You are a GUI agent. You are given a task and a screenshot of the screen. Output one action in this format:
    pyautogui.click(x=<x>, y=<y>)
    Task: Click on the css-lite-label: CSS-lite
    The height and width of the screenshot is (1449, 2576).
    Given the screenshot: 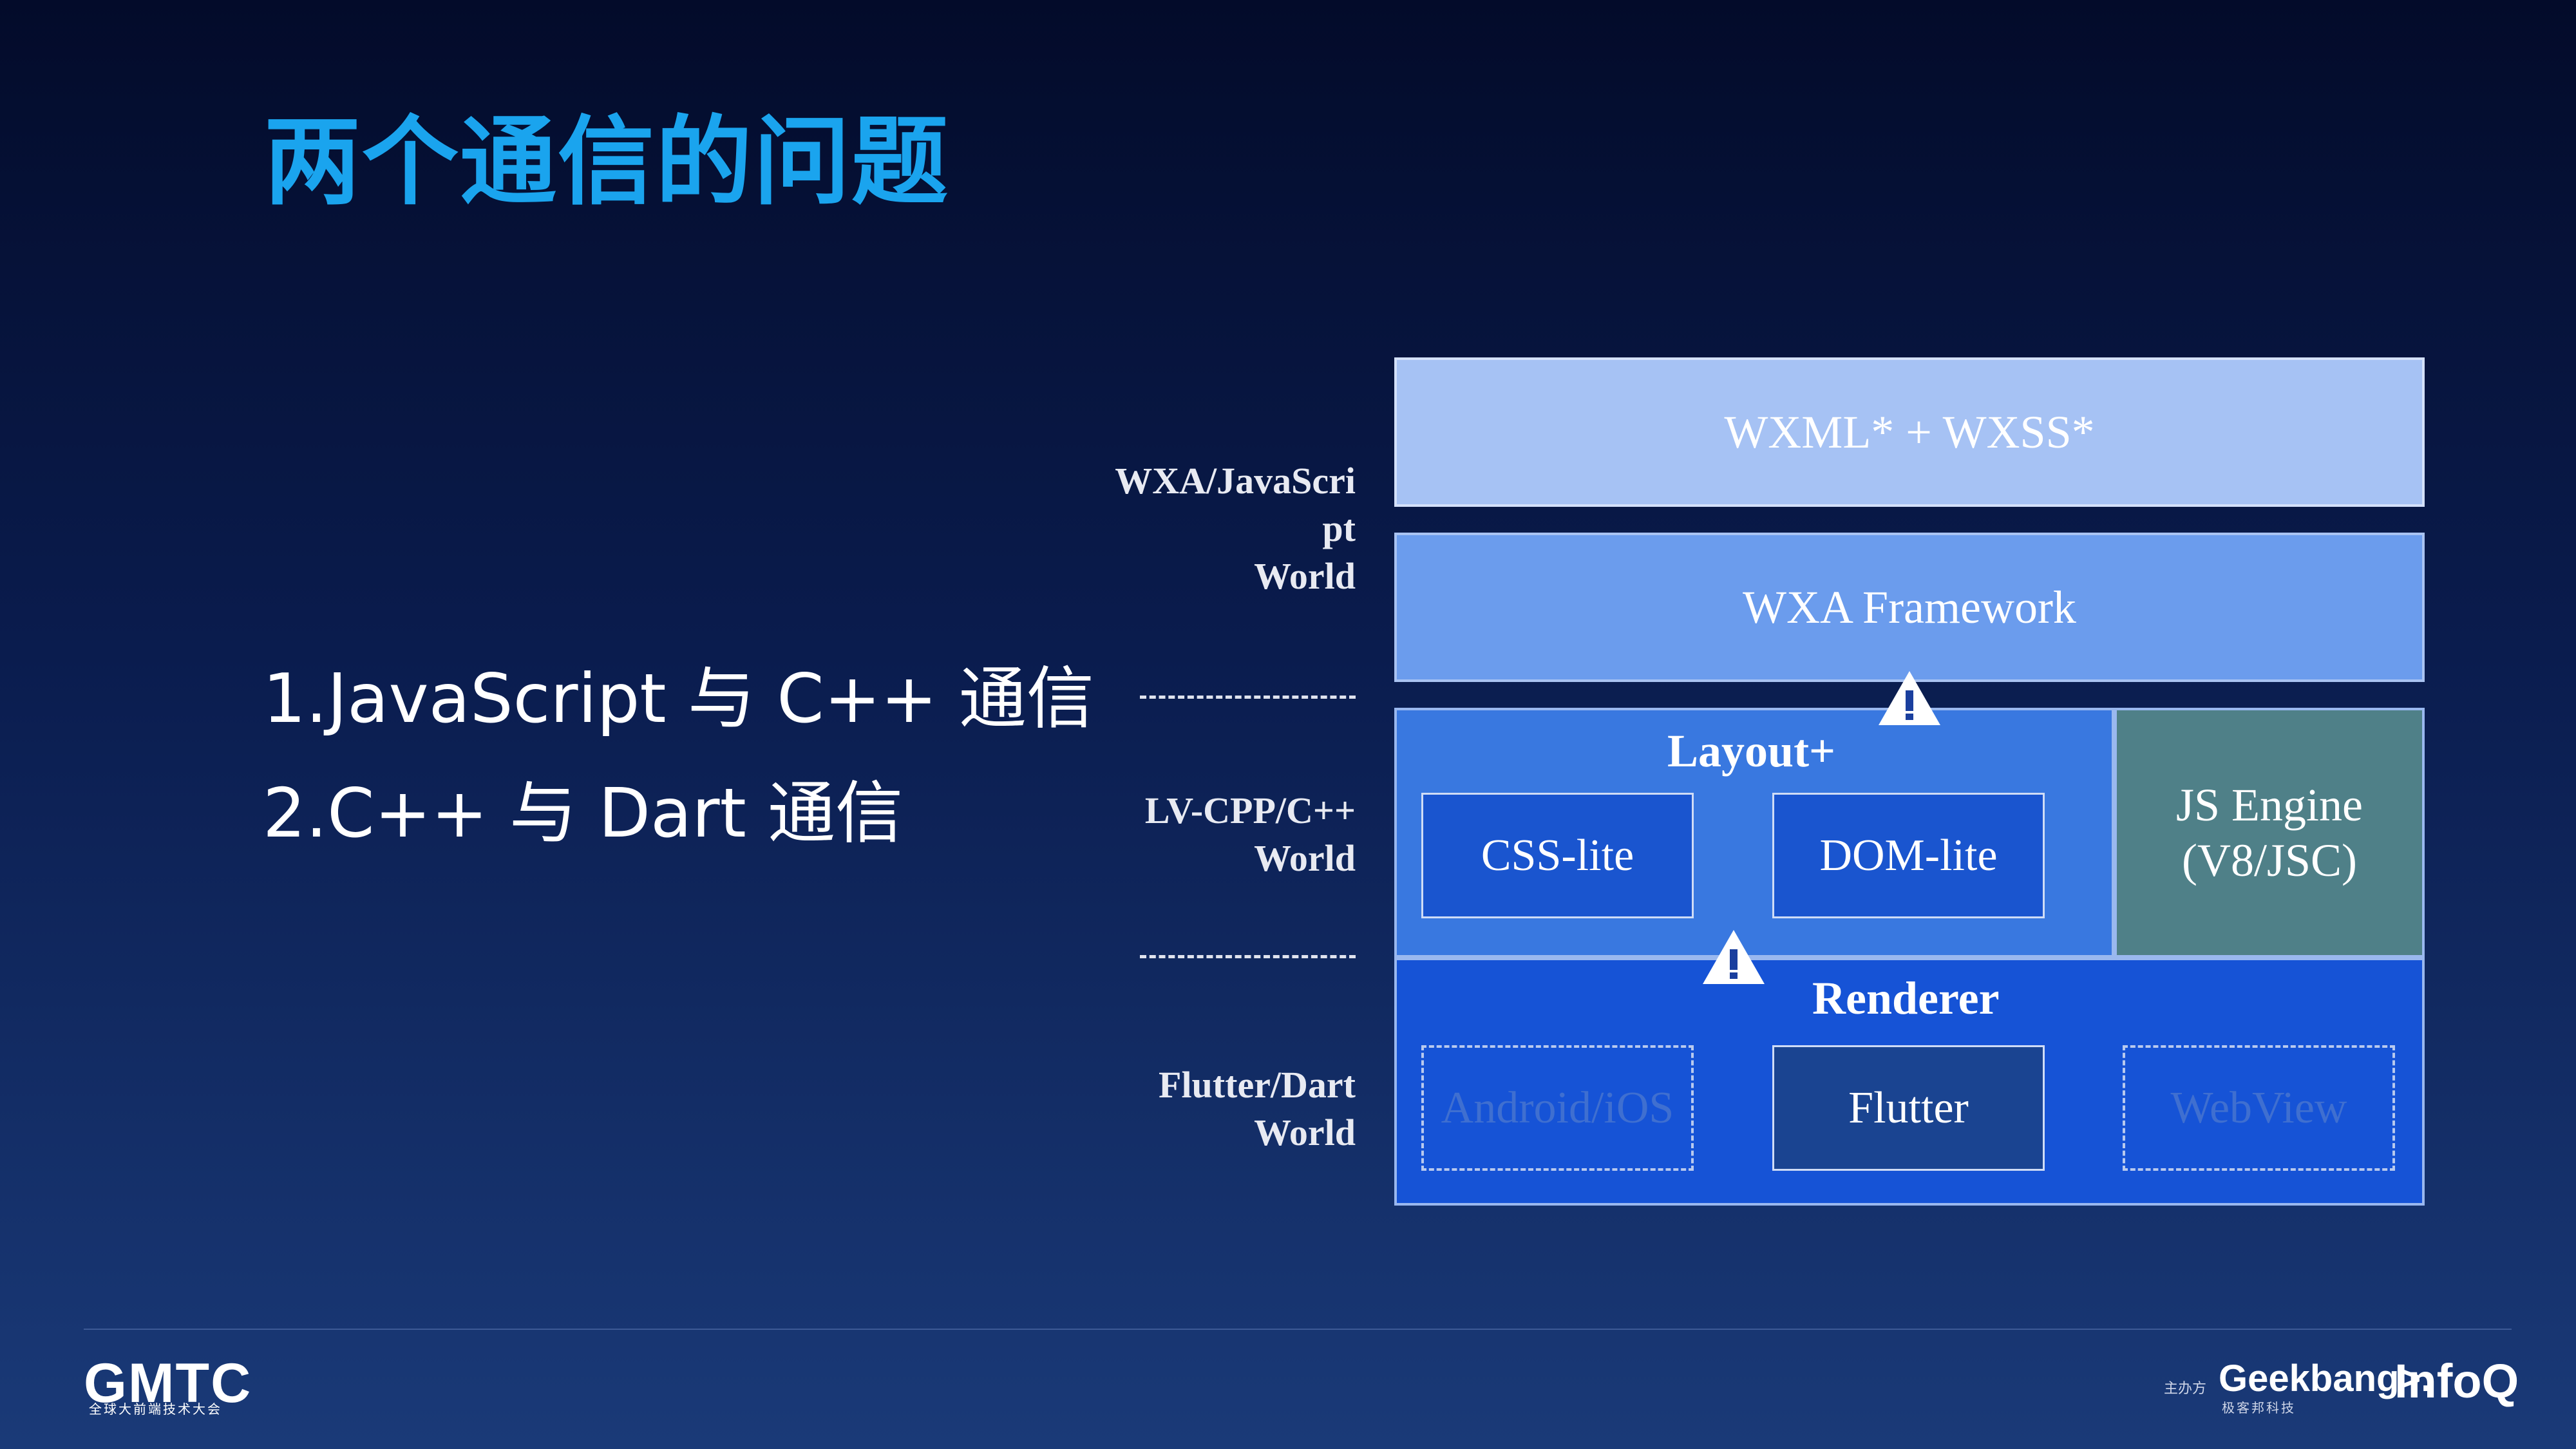 What is the action you would take?
    pyautogui.click(x=1558, y=855)
    